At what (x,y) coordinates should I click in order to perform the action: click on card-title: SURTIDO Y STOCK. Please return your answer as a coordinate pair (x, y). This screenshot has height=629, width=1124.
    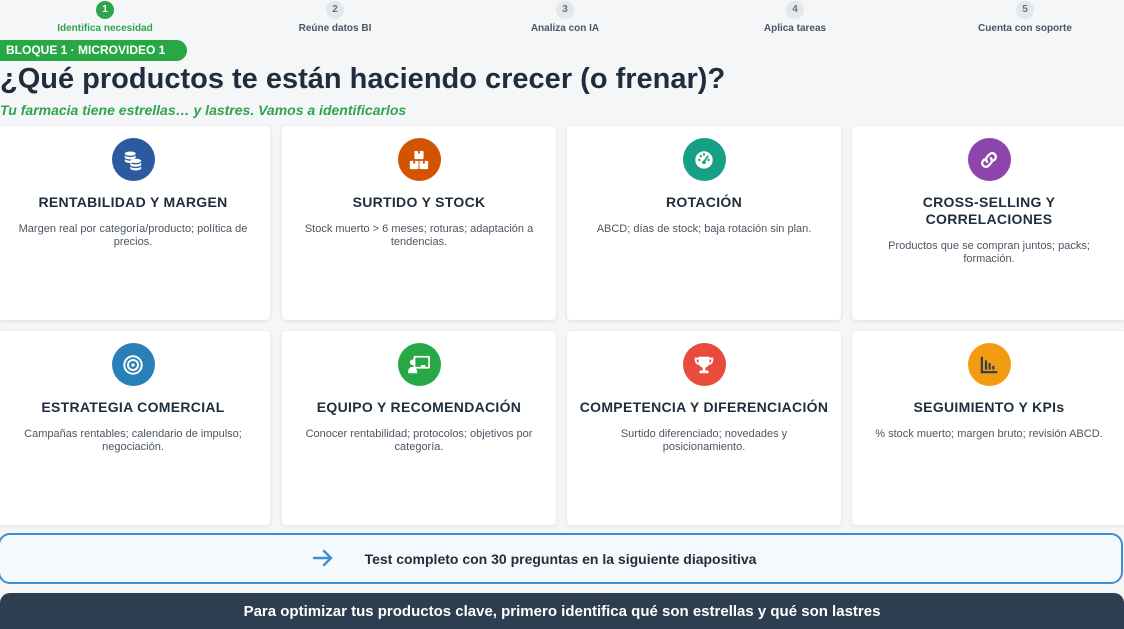
    Looking at the image, I should click on (419, 202).